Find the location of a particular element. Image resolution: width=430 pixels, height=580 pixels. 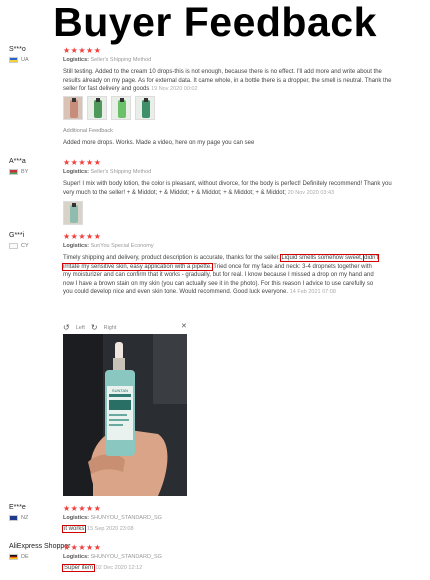

by-flag-icon is located at coordinates (13, 172).